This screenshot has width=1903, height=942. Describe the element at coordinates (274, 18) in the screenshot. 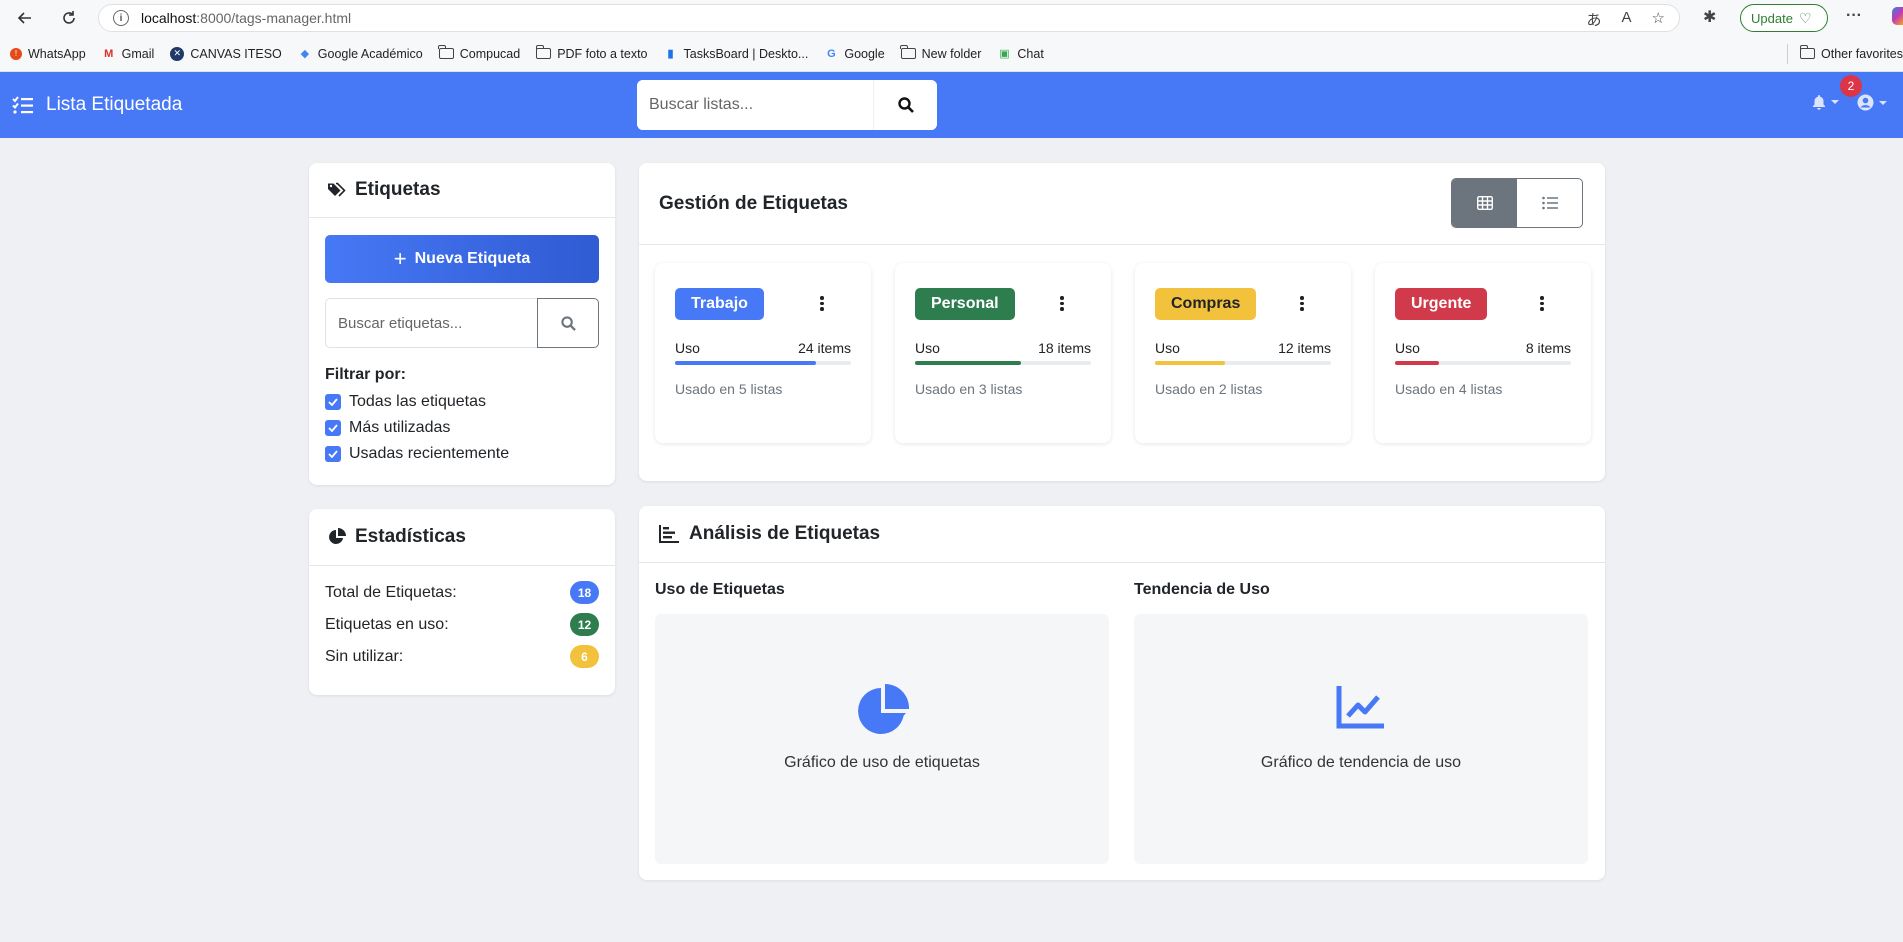

I see `url-path: :8000/tags-manager.html` at that location.